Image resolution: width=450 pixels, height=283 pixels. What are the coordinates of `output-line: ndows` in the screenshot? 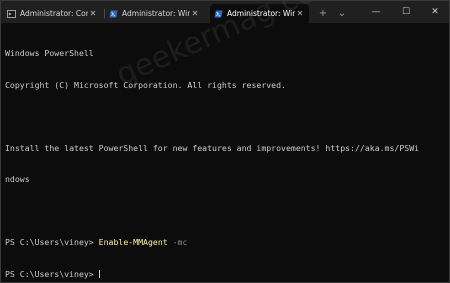 It's located at (17, 179).